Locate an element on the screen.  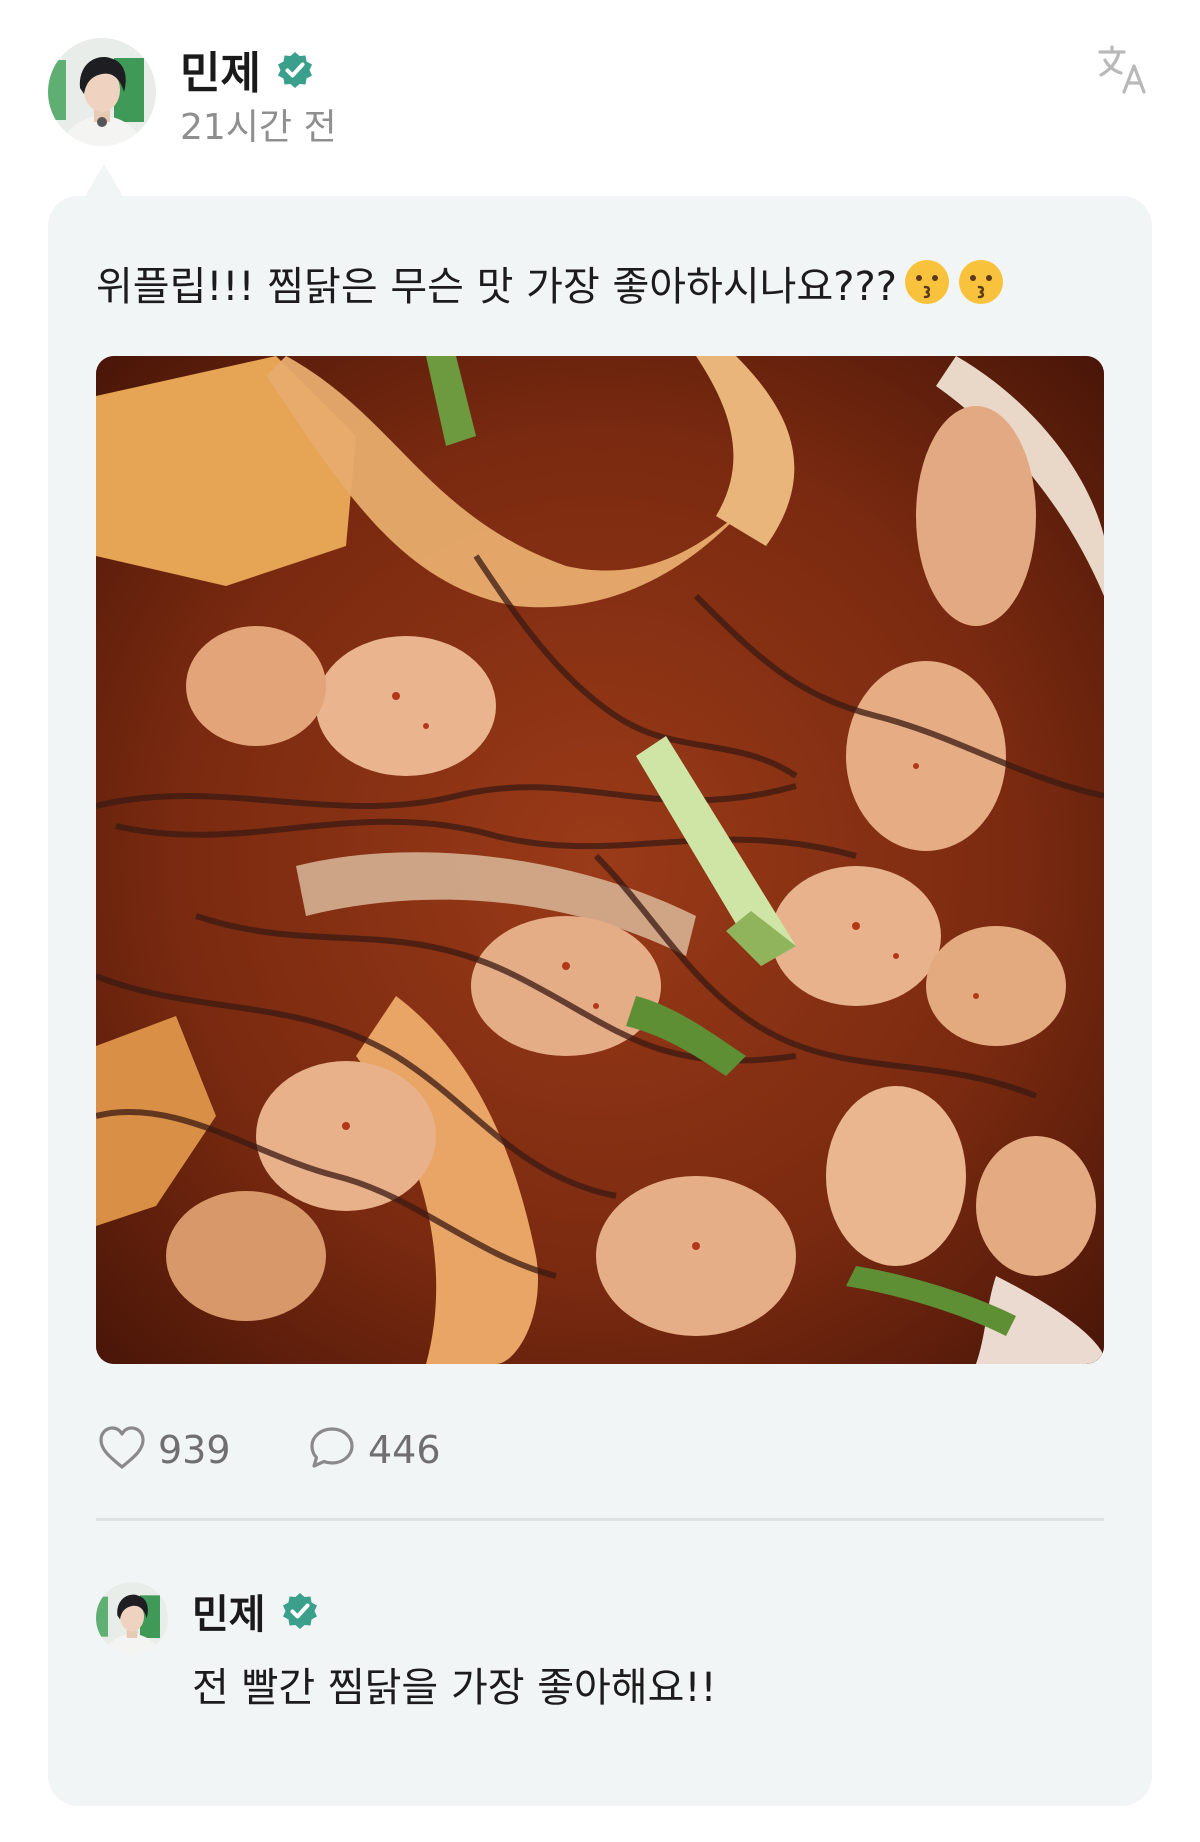
reply-author-avatar is located at coordinates (132, 1618).